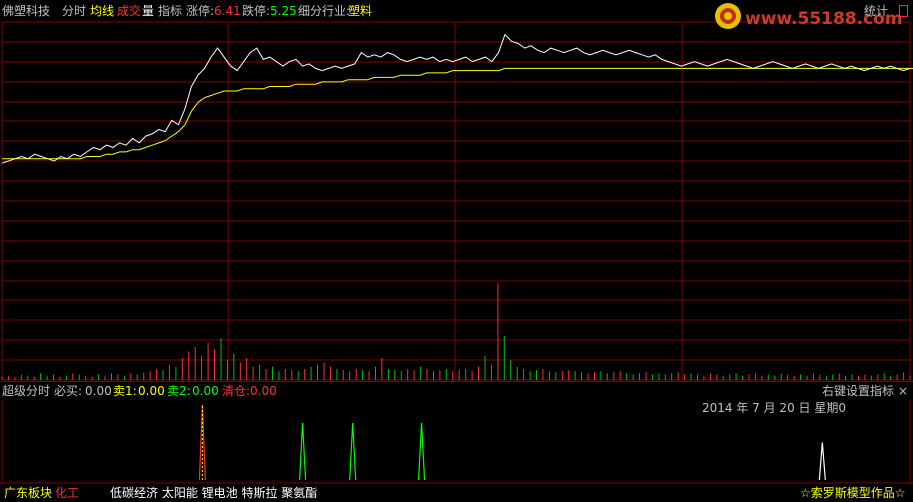 The height and width of the screenshot is (502, 913). I want to click on limit-up-label: 涨停:, so click(200, 11).